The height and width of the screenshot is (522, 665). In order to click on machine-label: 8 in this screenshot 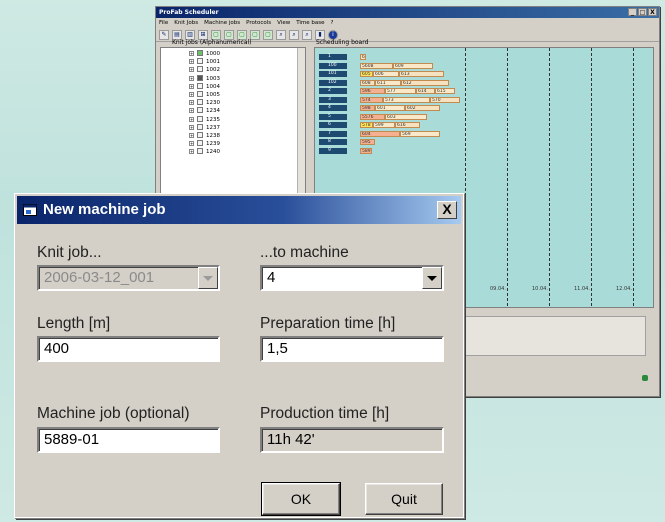, I will do `click(333, 142)`.